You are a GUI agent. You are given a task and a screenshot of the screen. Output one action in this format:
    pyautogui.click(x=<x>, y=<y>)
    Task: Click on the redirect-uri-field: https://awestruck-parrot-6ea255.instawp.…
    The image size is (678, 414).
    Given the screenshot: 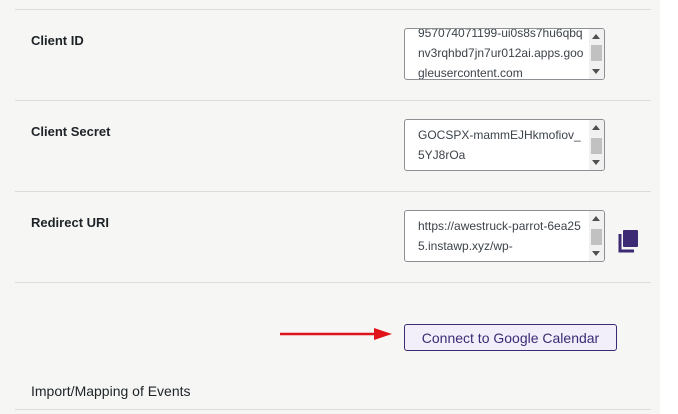 What is the action you would take?
    pyautogui.click(x=504, y=236)
    